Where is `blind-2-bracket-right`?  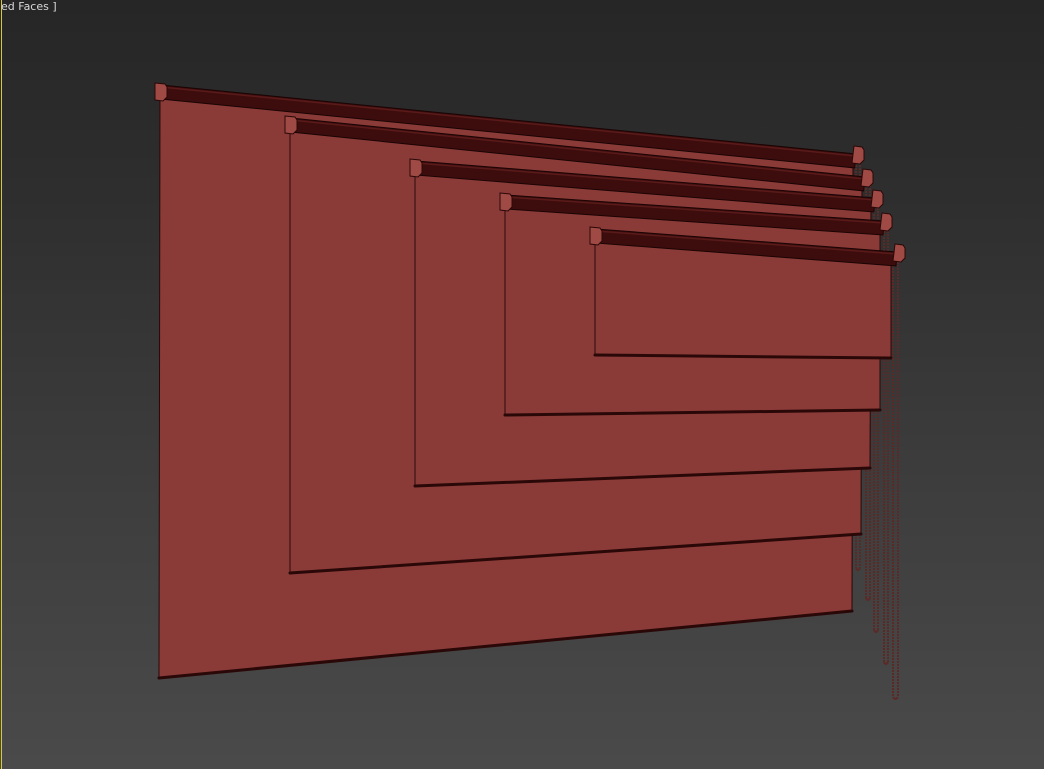
blind-2-bracket-right is located at coordinates (867, 178).